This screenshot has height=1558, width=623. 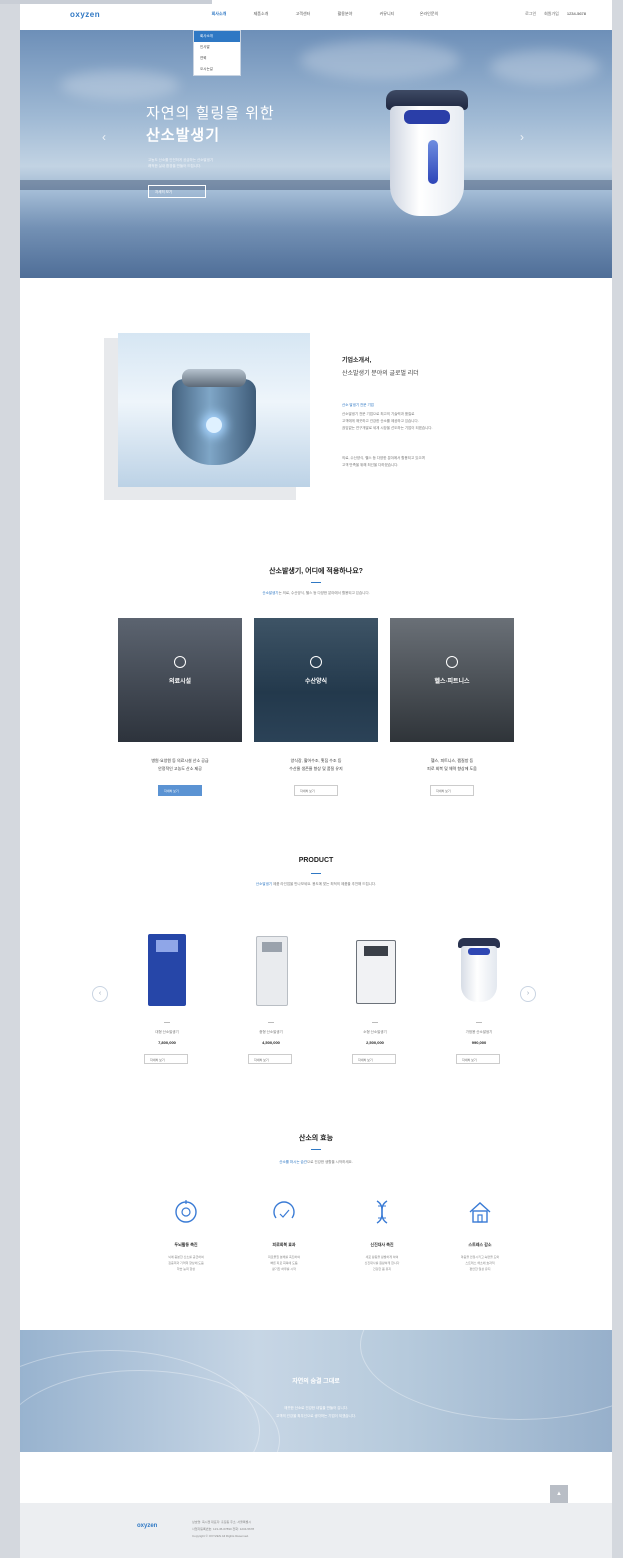 What do you see at coordinates (316, 582) in the screenshot?
I see `usage-title-bar` at bounding box center [316, 582].